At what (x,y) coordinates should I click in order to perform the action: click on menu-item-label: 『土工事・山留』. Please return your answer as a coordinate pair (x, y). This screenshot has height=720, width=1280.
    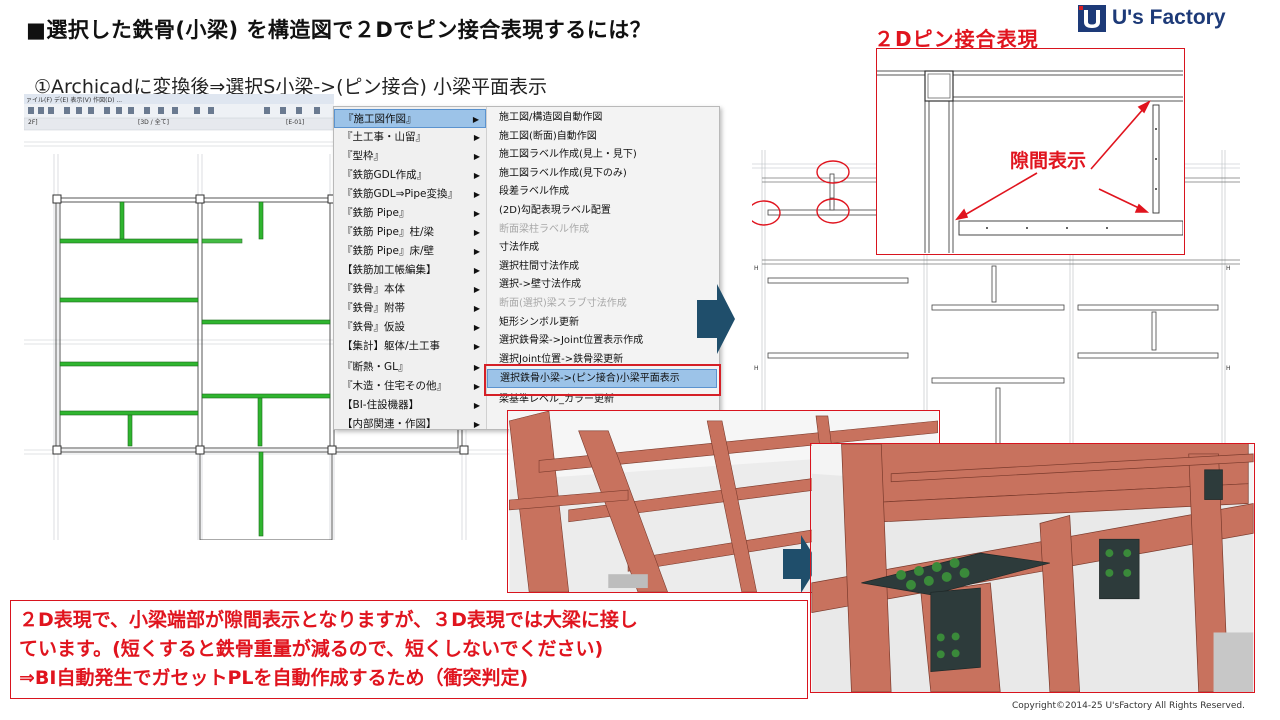
    Looking at the image, I should click on (384, 137).